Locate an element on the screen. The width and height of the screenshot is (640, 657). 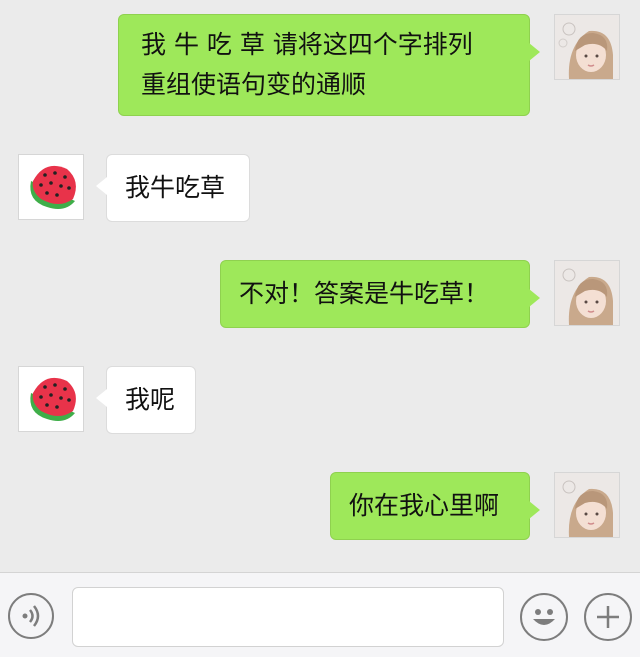
voice-icon is located at coordinates (31, 616).